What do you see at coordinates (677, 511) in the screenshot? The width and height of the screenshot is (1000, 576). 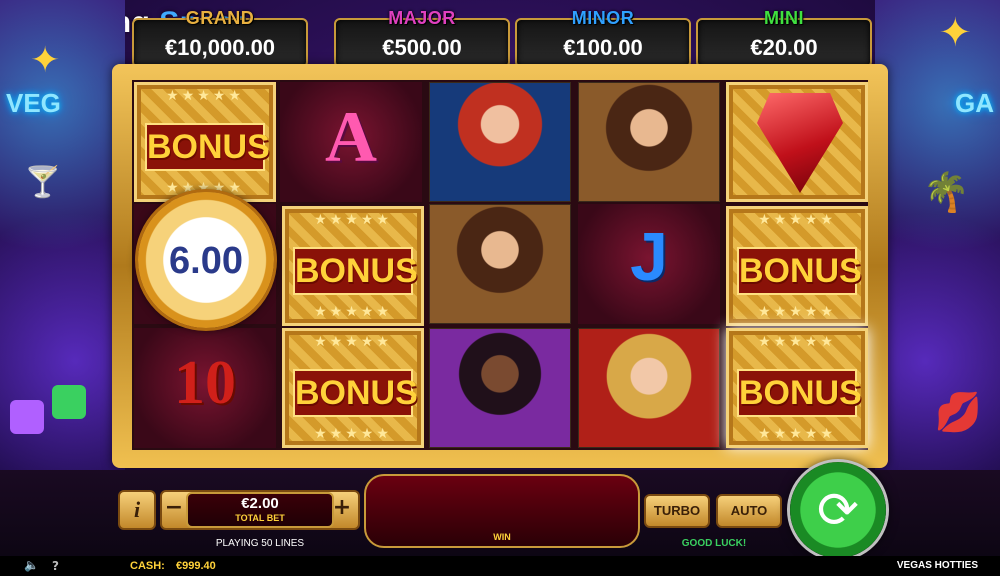 I see `turbo-button: TURBO` at bounding box center [677, 511].